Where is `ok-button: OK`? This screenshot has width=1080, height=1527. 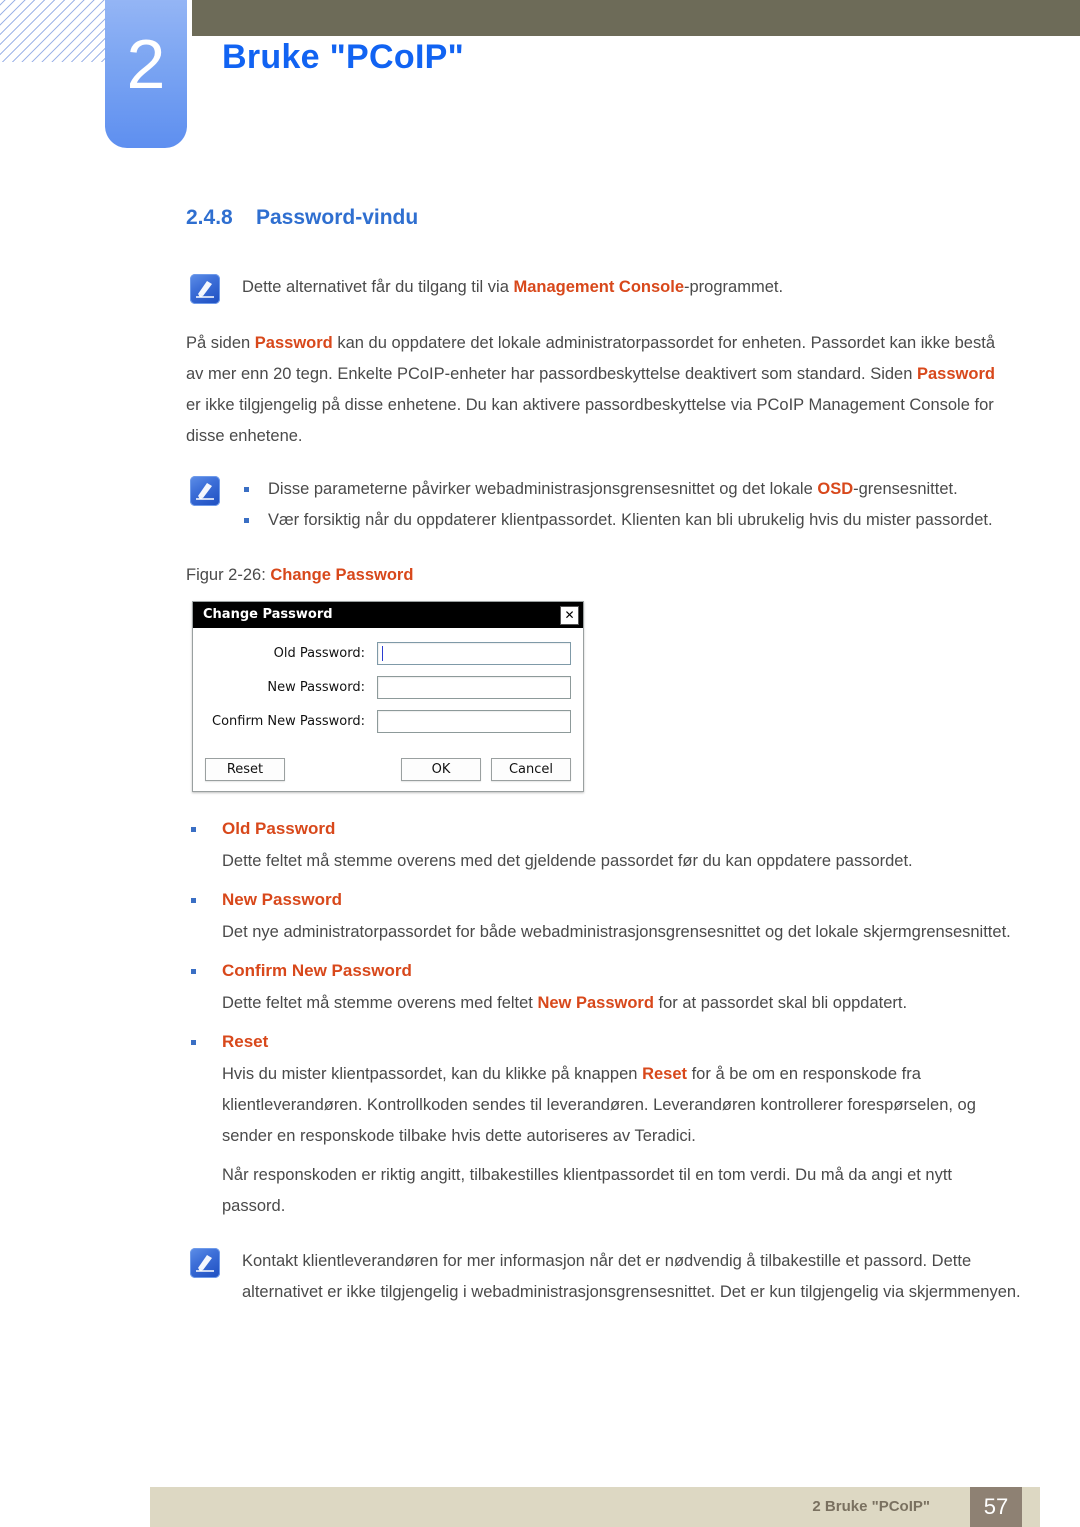 ok-button: OK is located at coordinates (441, 769).